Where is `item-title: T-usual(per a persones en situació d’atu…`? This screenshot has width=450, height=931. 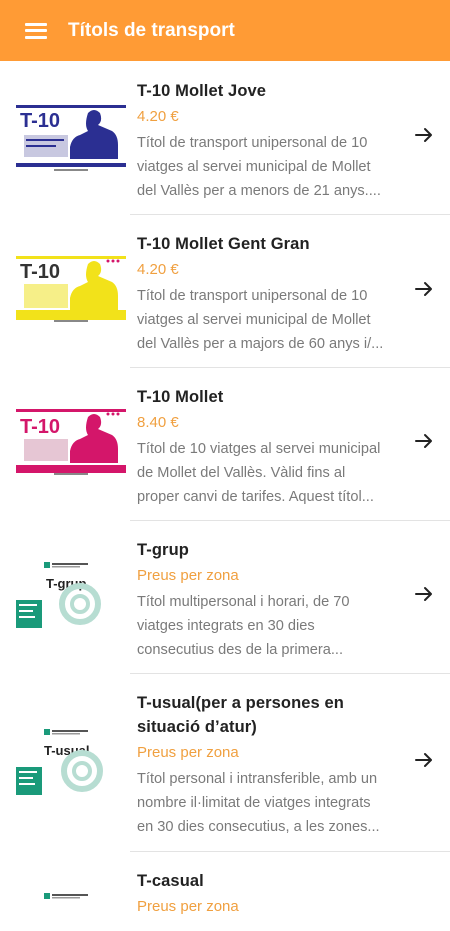 item-title: T-usual(per a persones en situació d’atu… is located at coordinates (240, 715).